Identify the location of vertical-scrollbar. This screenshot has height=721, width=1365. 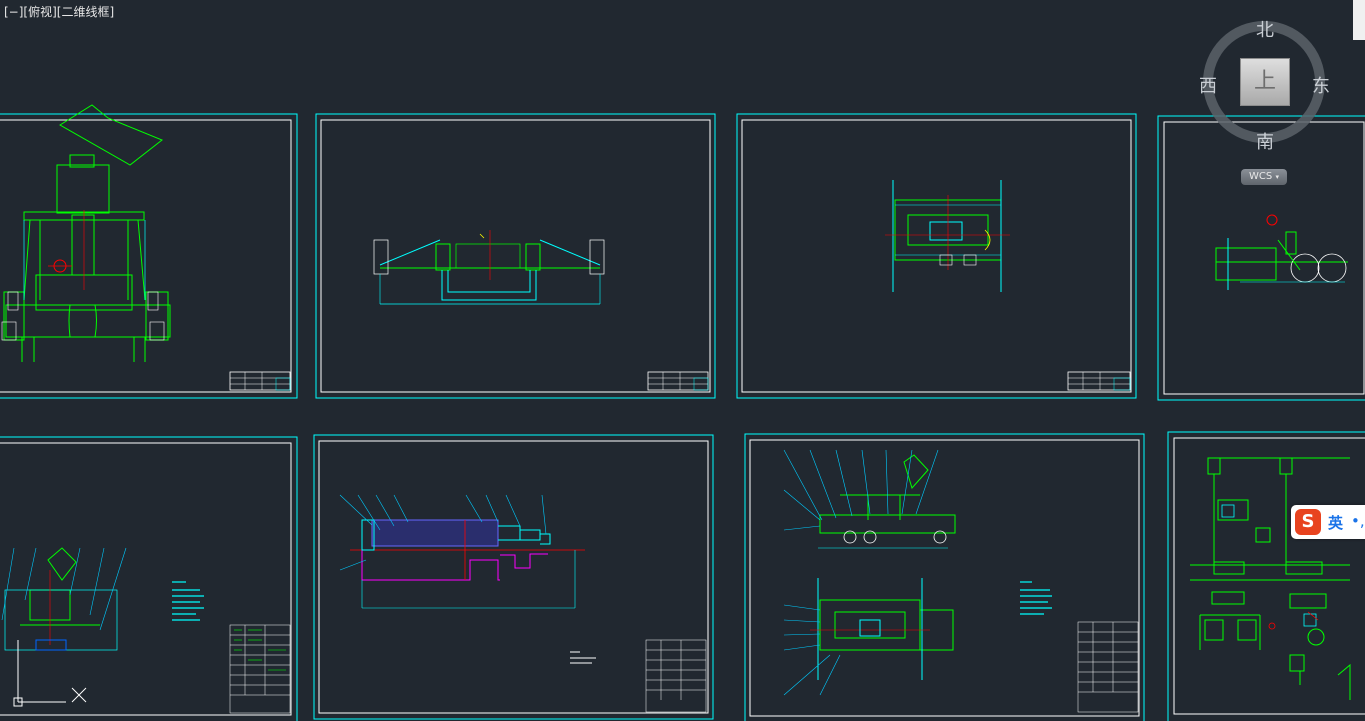
(1359, 20).